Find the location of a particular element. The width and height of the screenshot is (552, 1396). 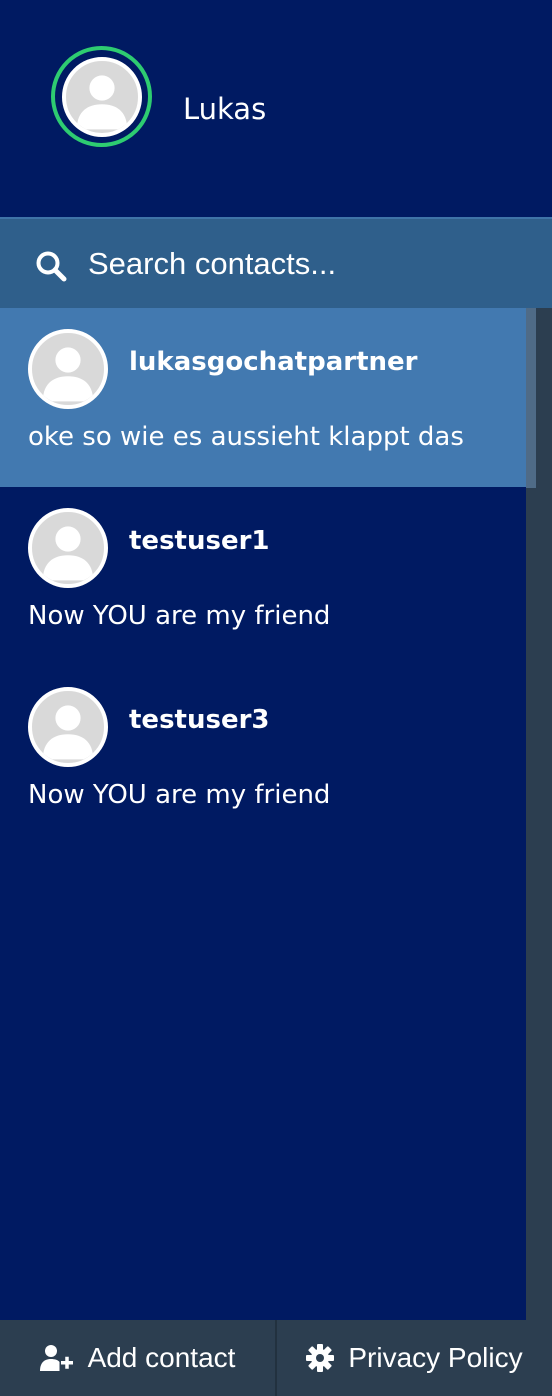

footer-bar: Add contact Privacy Policy is located at coordinates (276, 1358).